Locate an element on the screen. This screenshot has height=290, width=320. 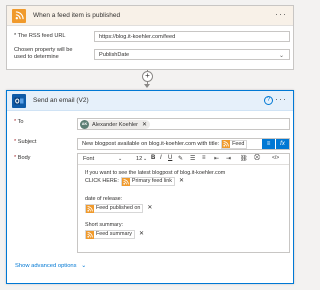
property-value: PublishDate is located at coordinates (114, 54).